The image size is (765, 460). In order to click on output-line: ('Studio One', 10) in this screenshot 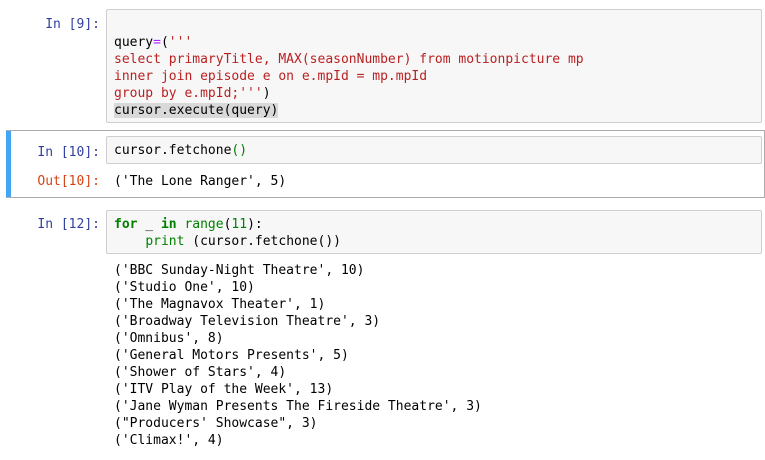, I will do `click(184, 287)`.